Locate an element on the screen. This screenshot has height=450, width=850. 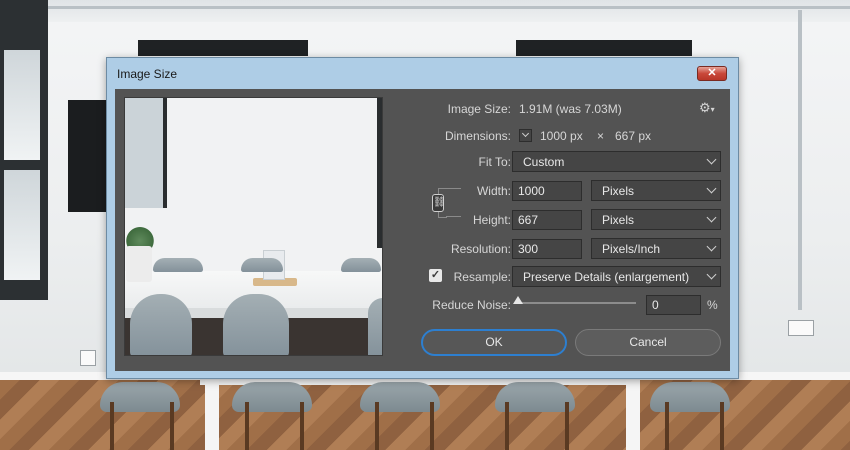
dialog-title: Image Size is located at coordinates (147, 74).